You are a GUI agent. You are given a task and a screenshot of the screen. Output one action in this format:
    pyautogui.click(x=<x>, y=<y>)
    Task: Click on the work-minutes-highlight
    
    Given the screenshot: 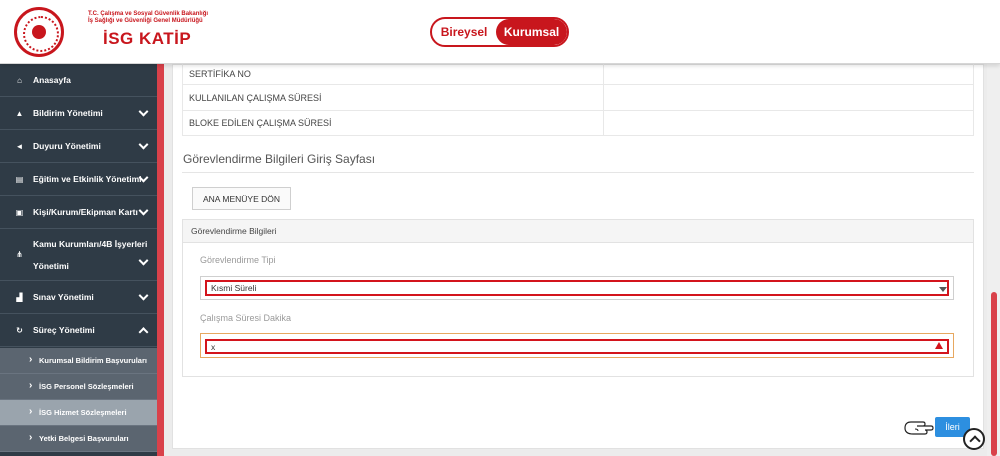 What is the action you would take?
    pyautogui.click(x=577, y=346)
    